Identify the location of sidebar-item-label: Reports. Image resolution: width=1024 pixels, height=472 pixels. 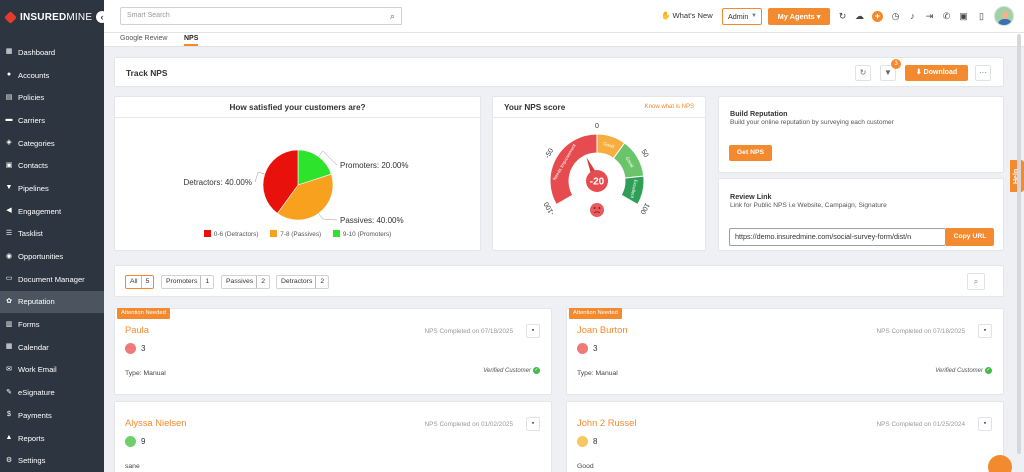
(31, 438).